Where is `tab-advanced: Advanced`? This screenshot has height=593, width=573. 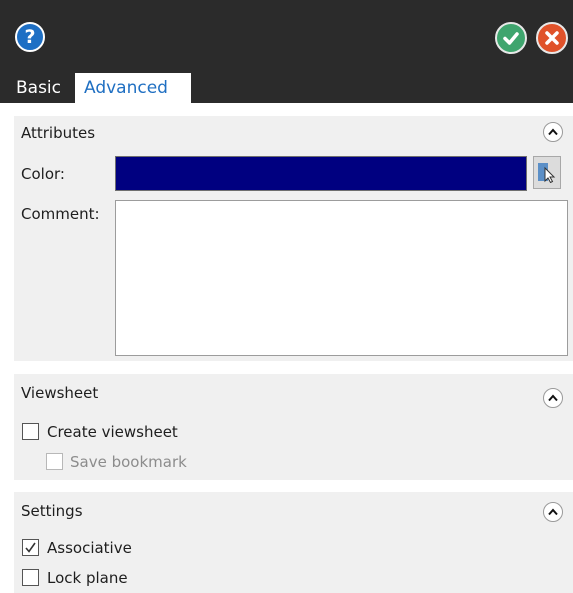
tab-advanced: Advanced is located at coordinates (133, 88).